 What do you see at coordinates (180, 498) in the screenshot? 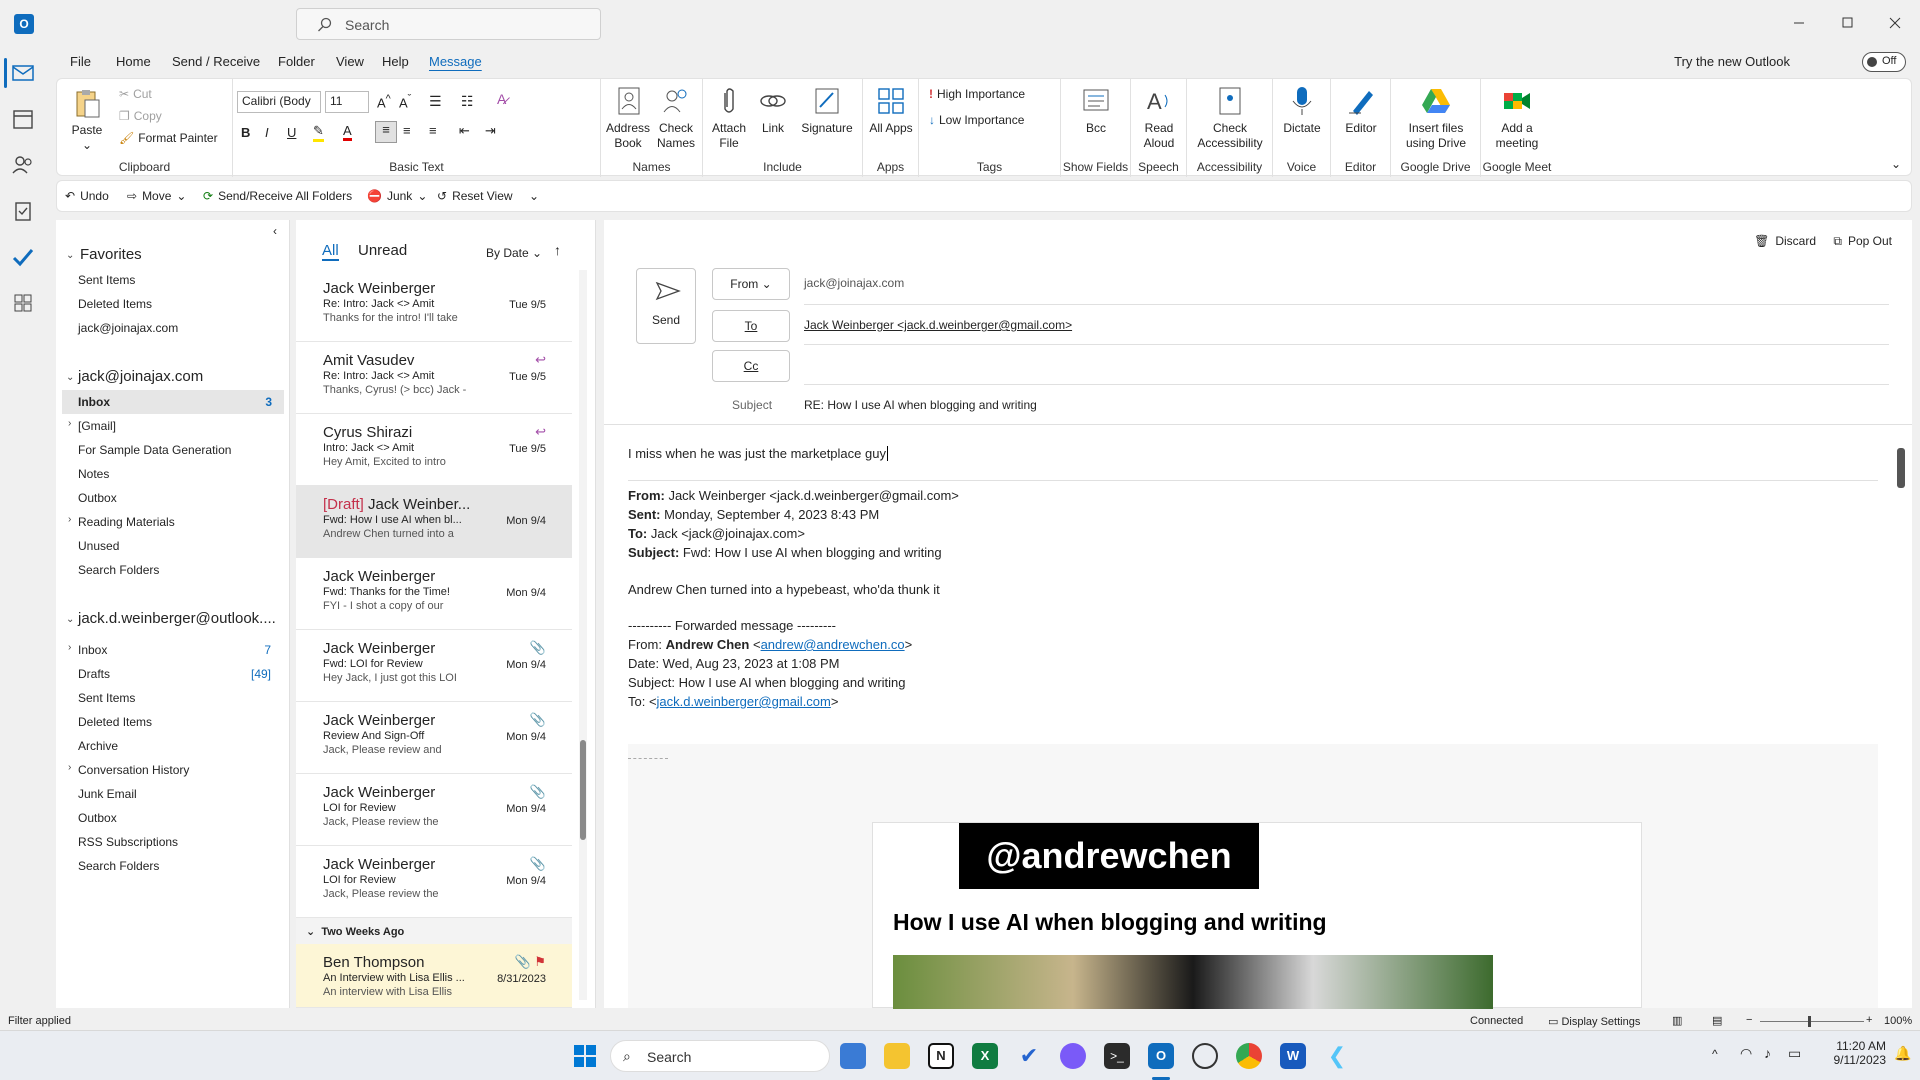
I see `folder-outbox: Outbox` at bounding box center [180, 498].